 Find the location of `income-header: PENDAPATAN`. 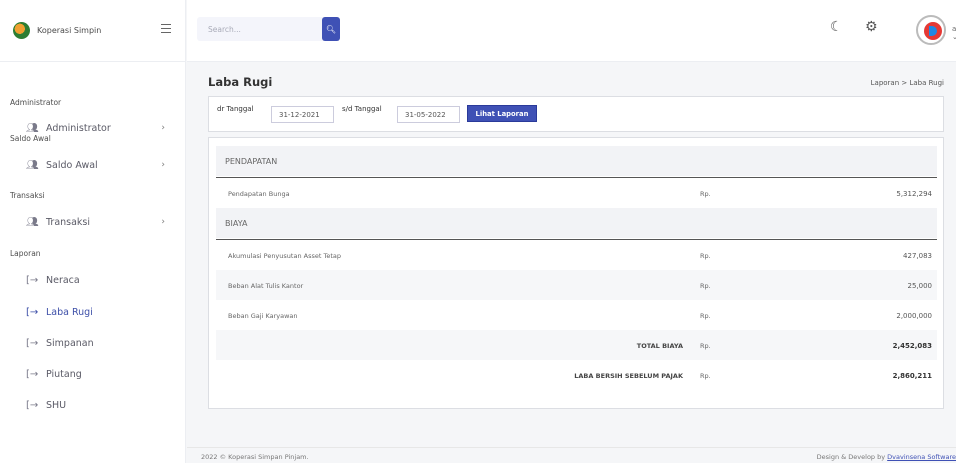

income-header: PENDAPATAN is located at coordinates (576, 161).